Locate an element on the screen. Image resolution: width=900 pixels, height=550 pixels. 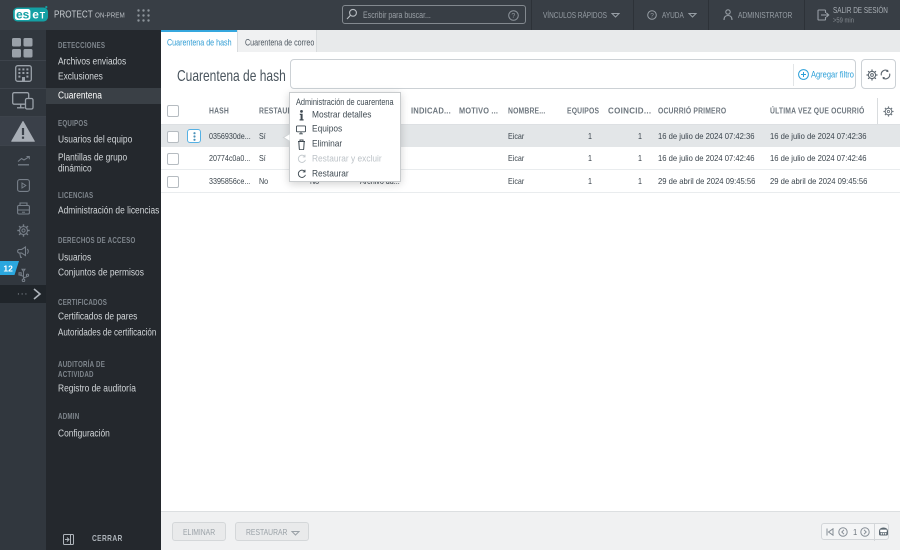
svg-text: es is located at coordinates (23, 15).